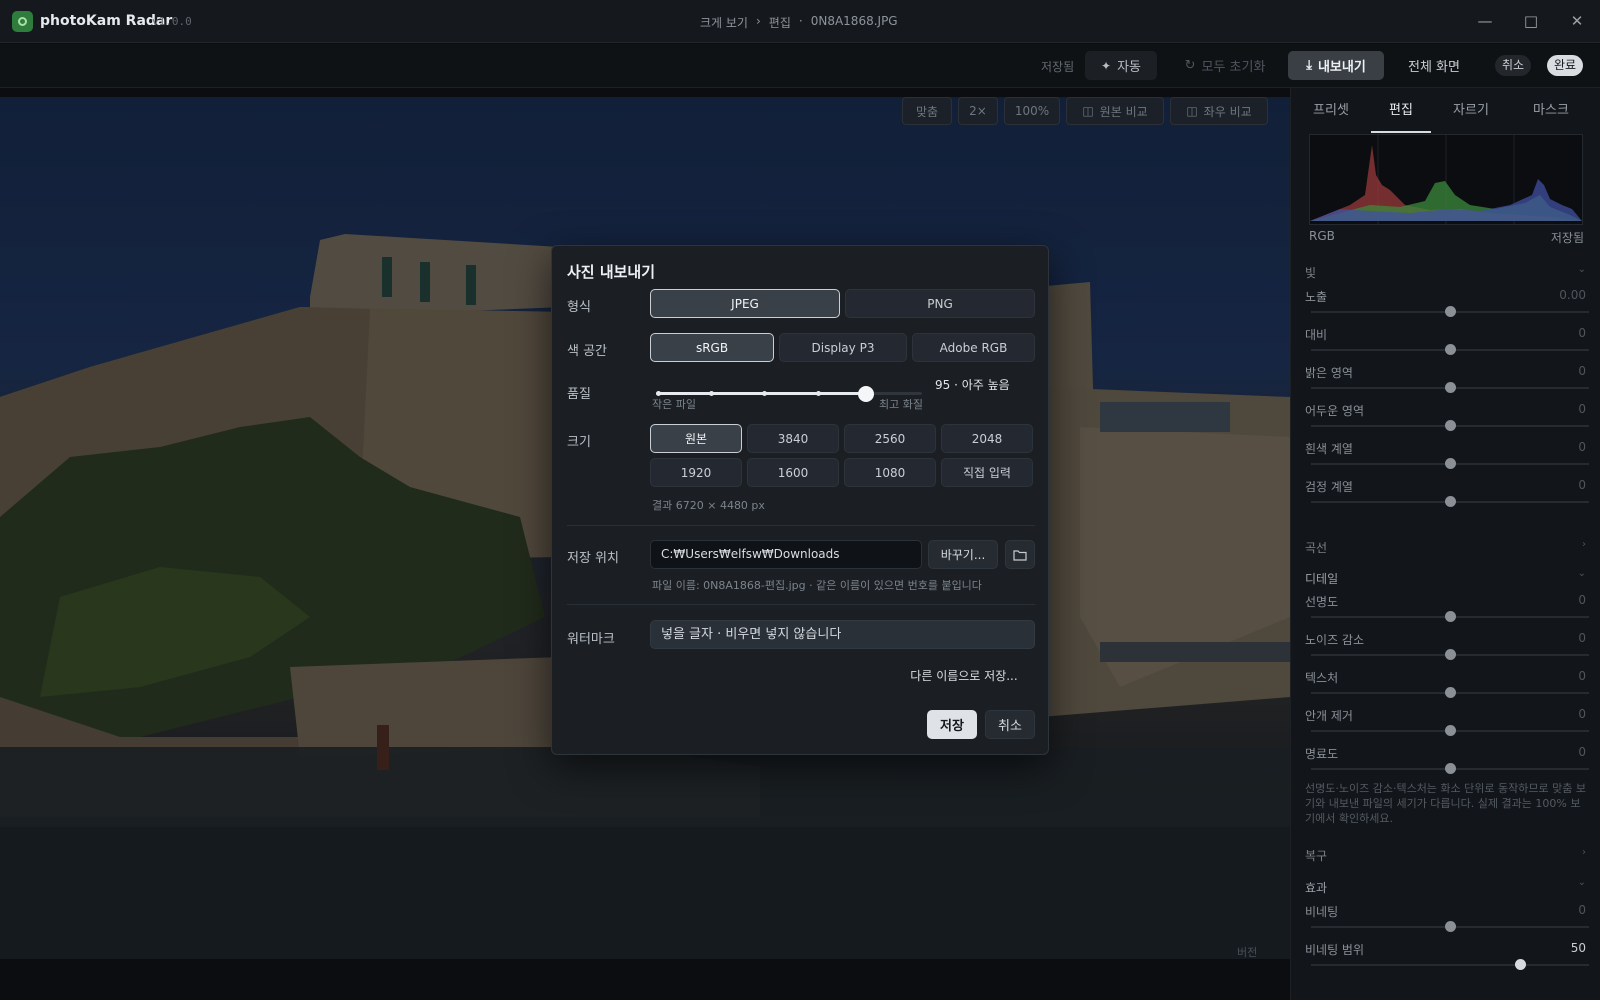 Image resolution: width=1600 pixels, height=1000 pixels. What do you see at coordinates (696, 472) in the screenshot?
I see `size-option: 1920` at bounding box center [696, 472].